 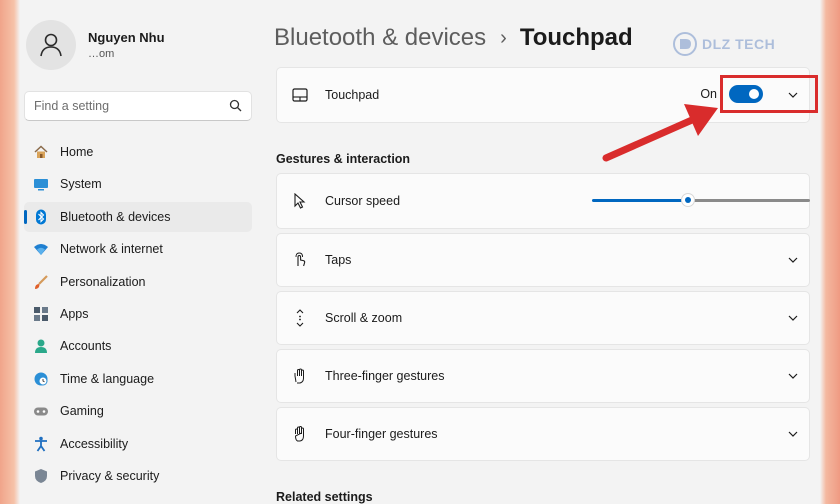 What do you see at coordinates (41, 152) in the screenshot?
I see `home-icon` at bounding box center [41, 152].